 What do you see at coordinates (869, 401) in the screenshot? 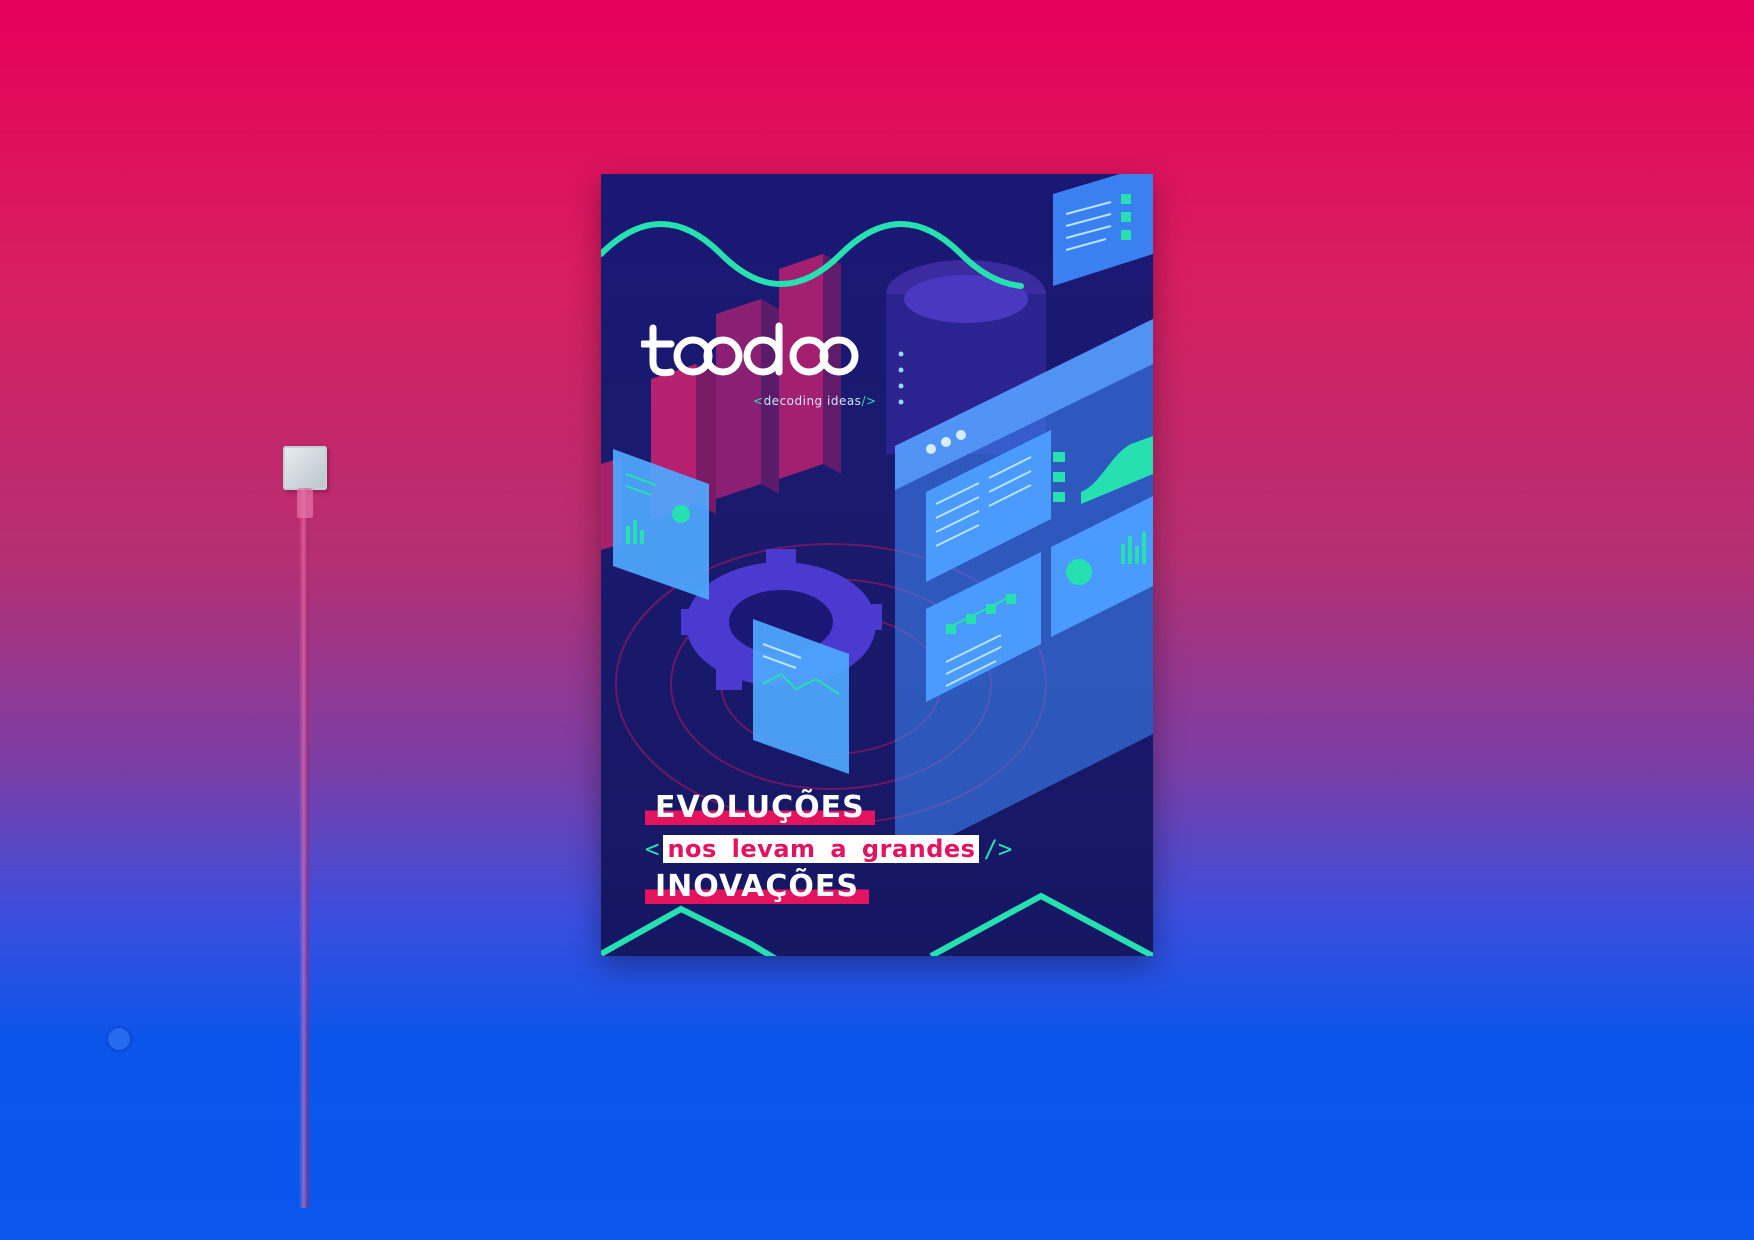
I see `tagline-close-bracket: />` at bounding box center [869, 401].